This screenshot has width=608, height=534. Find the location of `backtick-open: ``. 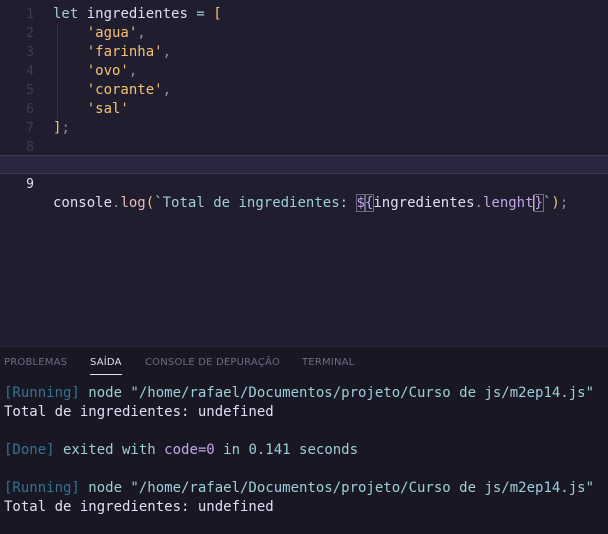

backtick-open: ` is located at coordinates (158, 203).